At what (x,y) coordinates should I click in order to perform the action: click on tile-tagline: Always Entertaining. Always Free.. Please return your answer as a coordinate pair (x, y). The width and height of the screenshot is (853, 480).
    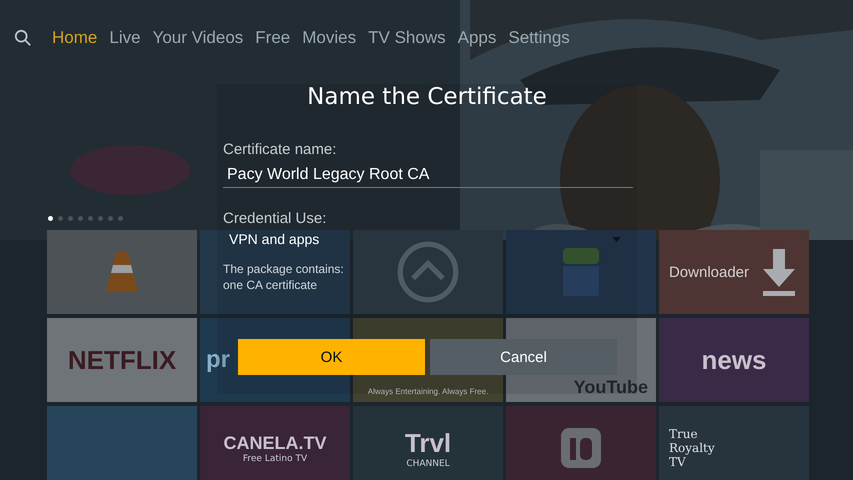
    Looking at the image, I should click on (428, 391).